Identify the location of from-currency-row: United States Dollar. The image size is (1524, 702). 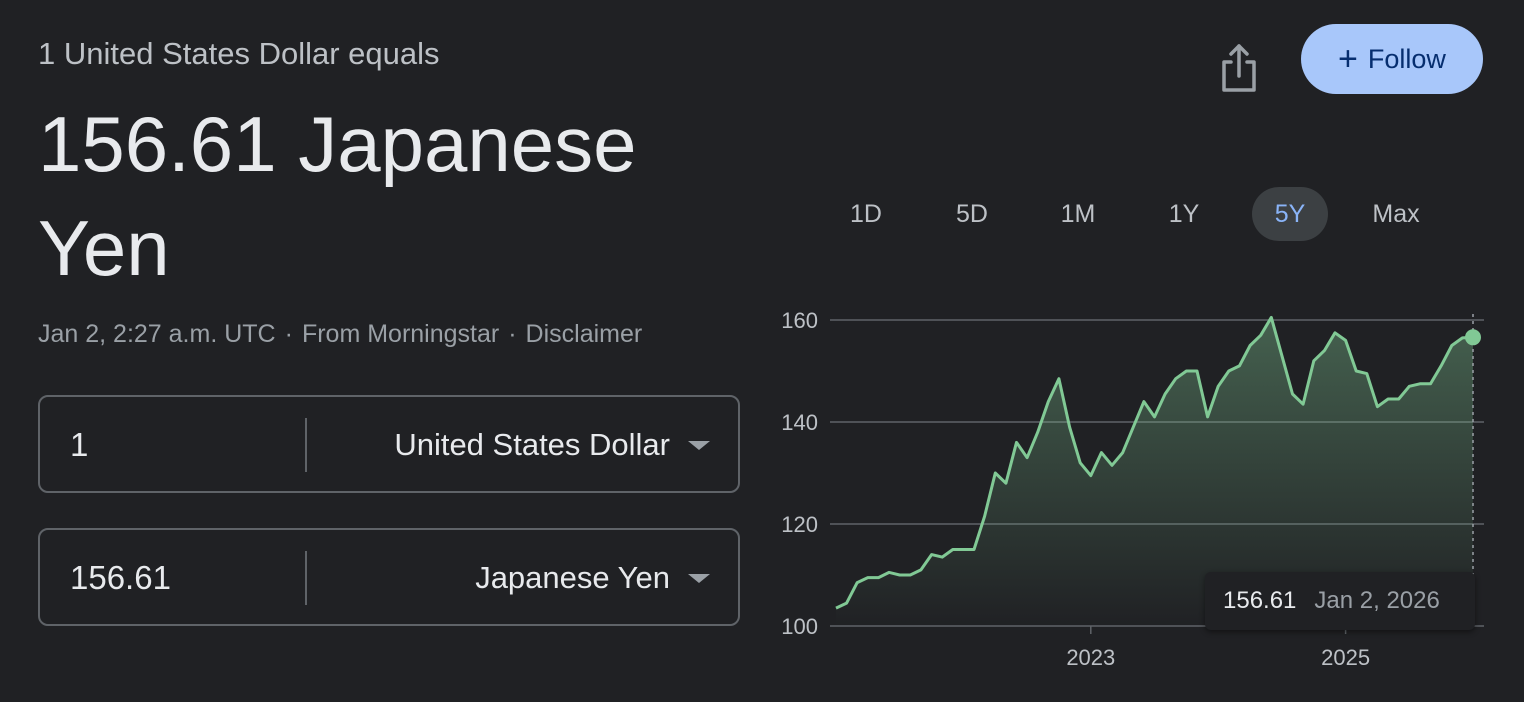
(389, 444).